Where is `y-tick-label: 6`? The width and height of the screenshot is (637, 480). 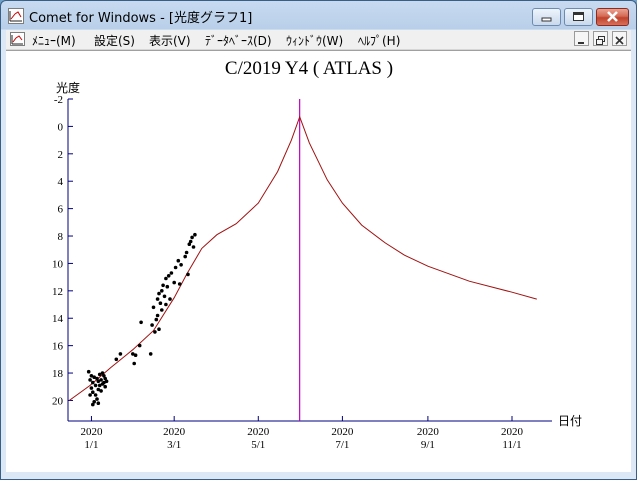
y-tick-label: 6 is located at coordinates (61, 210).